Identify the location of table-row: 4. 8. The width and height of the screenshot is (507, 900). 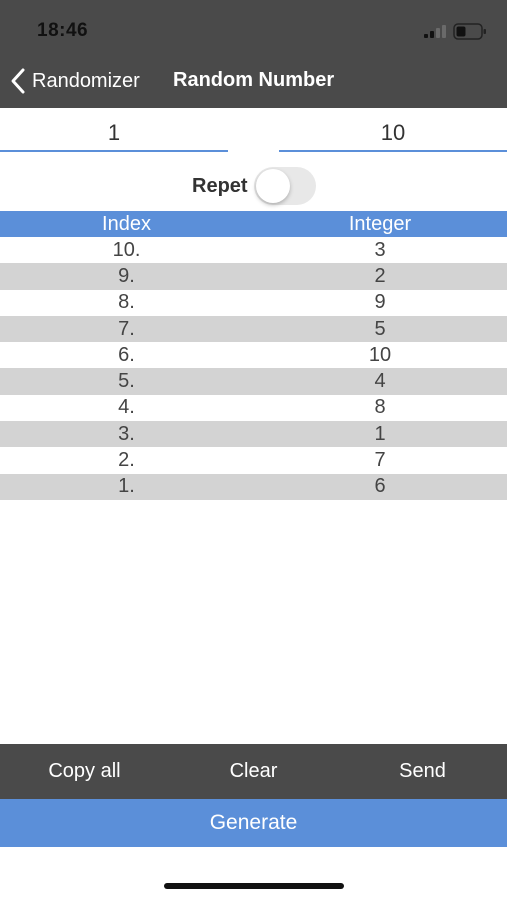
(253, 408).